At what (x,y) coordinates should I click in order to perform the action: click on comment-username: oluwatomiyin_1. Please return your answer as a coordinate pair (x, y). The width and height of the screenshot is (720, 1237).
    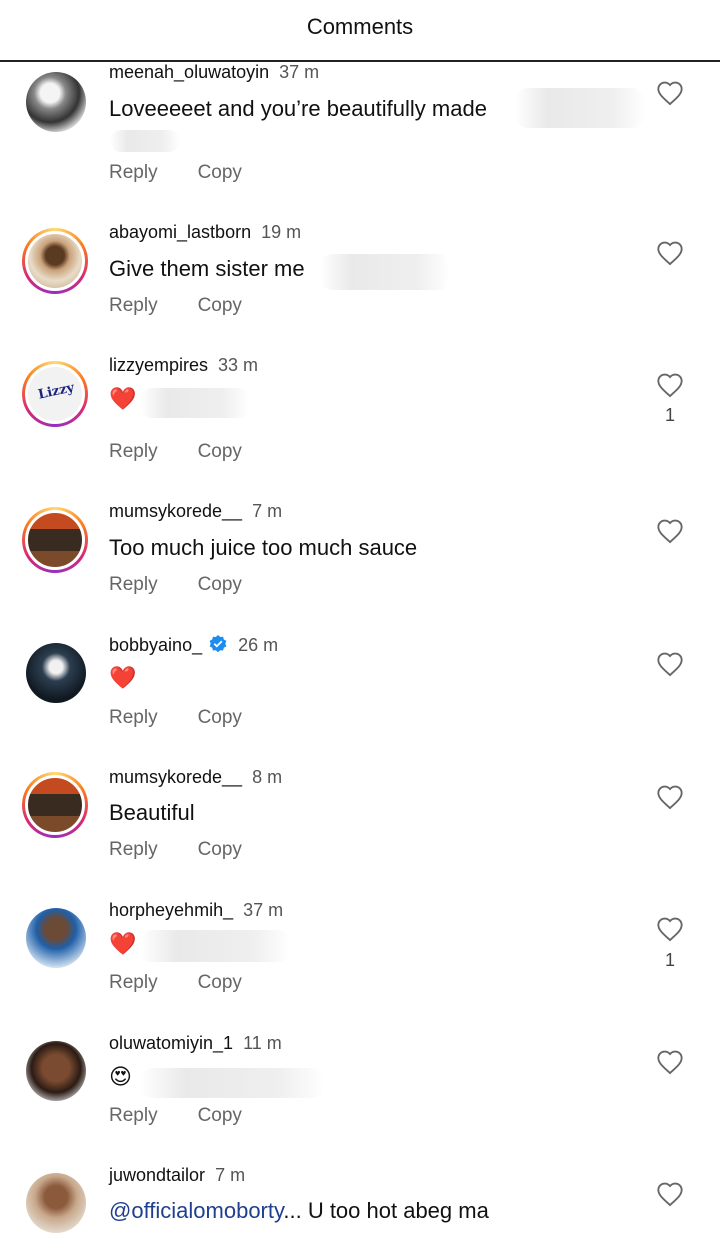
    Looking at the image, I should click on (171, 1043).